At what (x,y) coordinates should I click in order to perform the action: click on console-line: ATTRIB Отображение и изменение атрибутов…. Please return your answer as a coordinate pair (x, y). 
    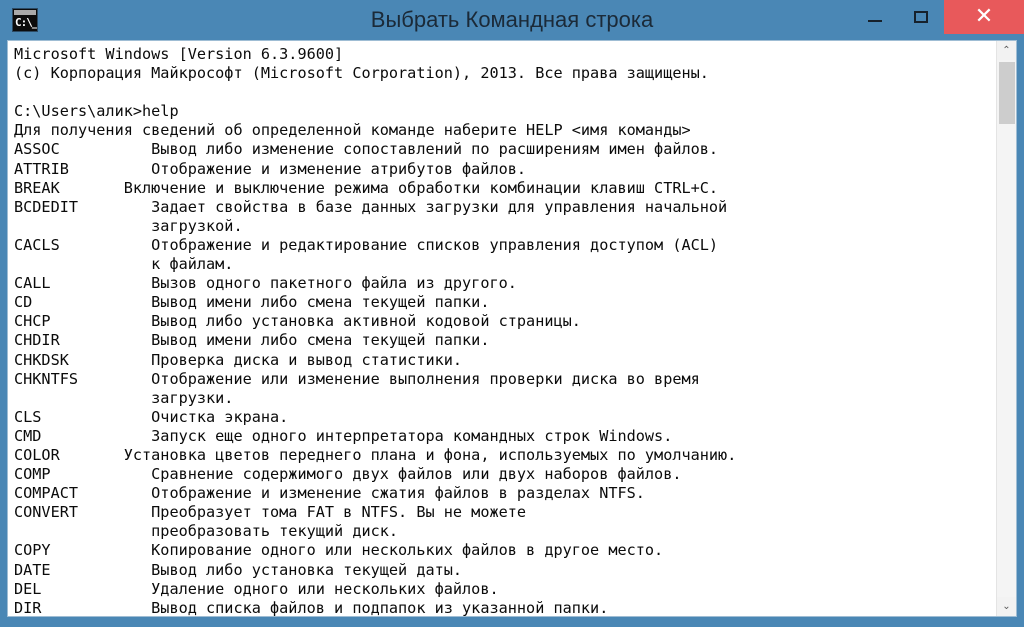
    Looking at the image, I should click on (270, 168).